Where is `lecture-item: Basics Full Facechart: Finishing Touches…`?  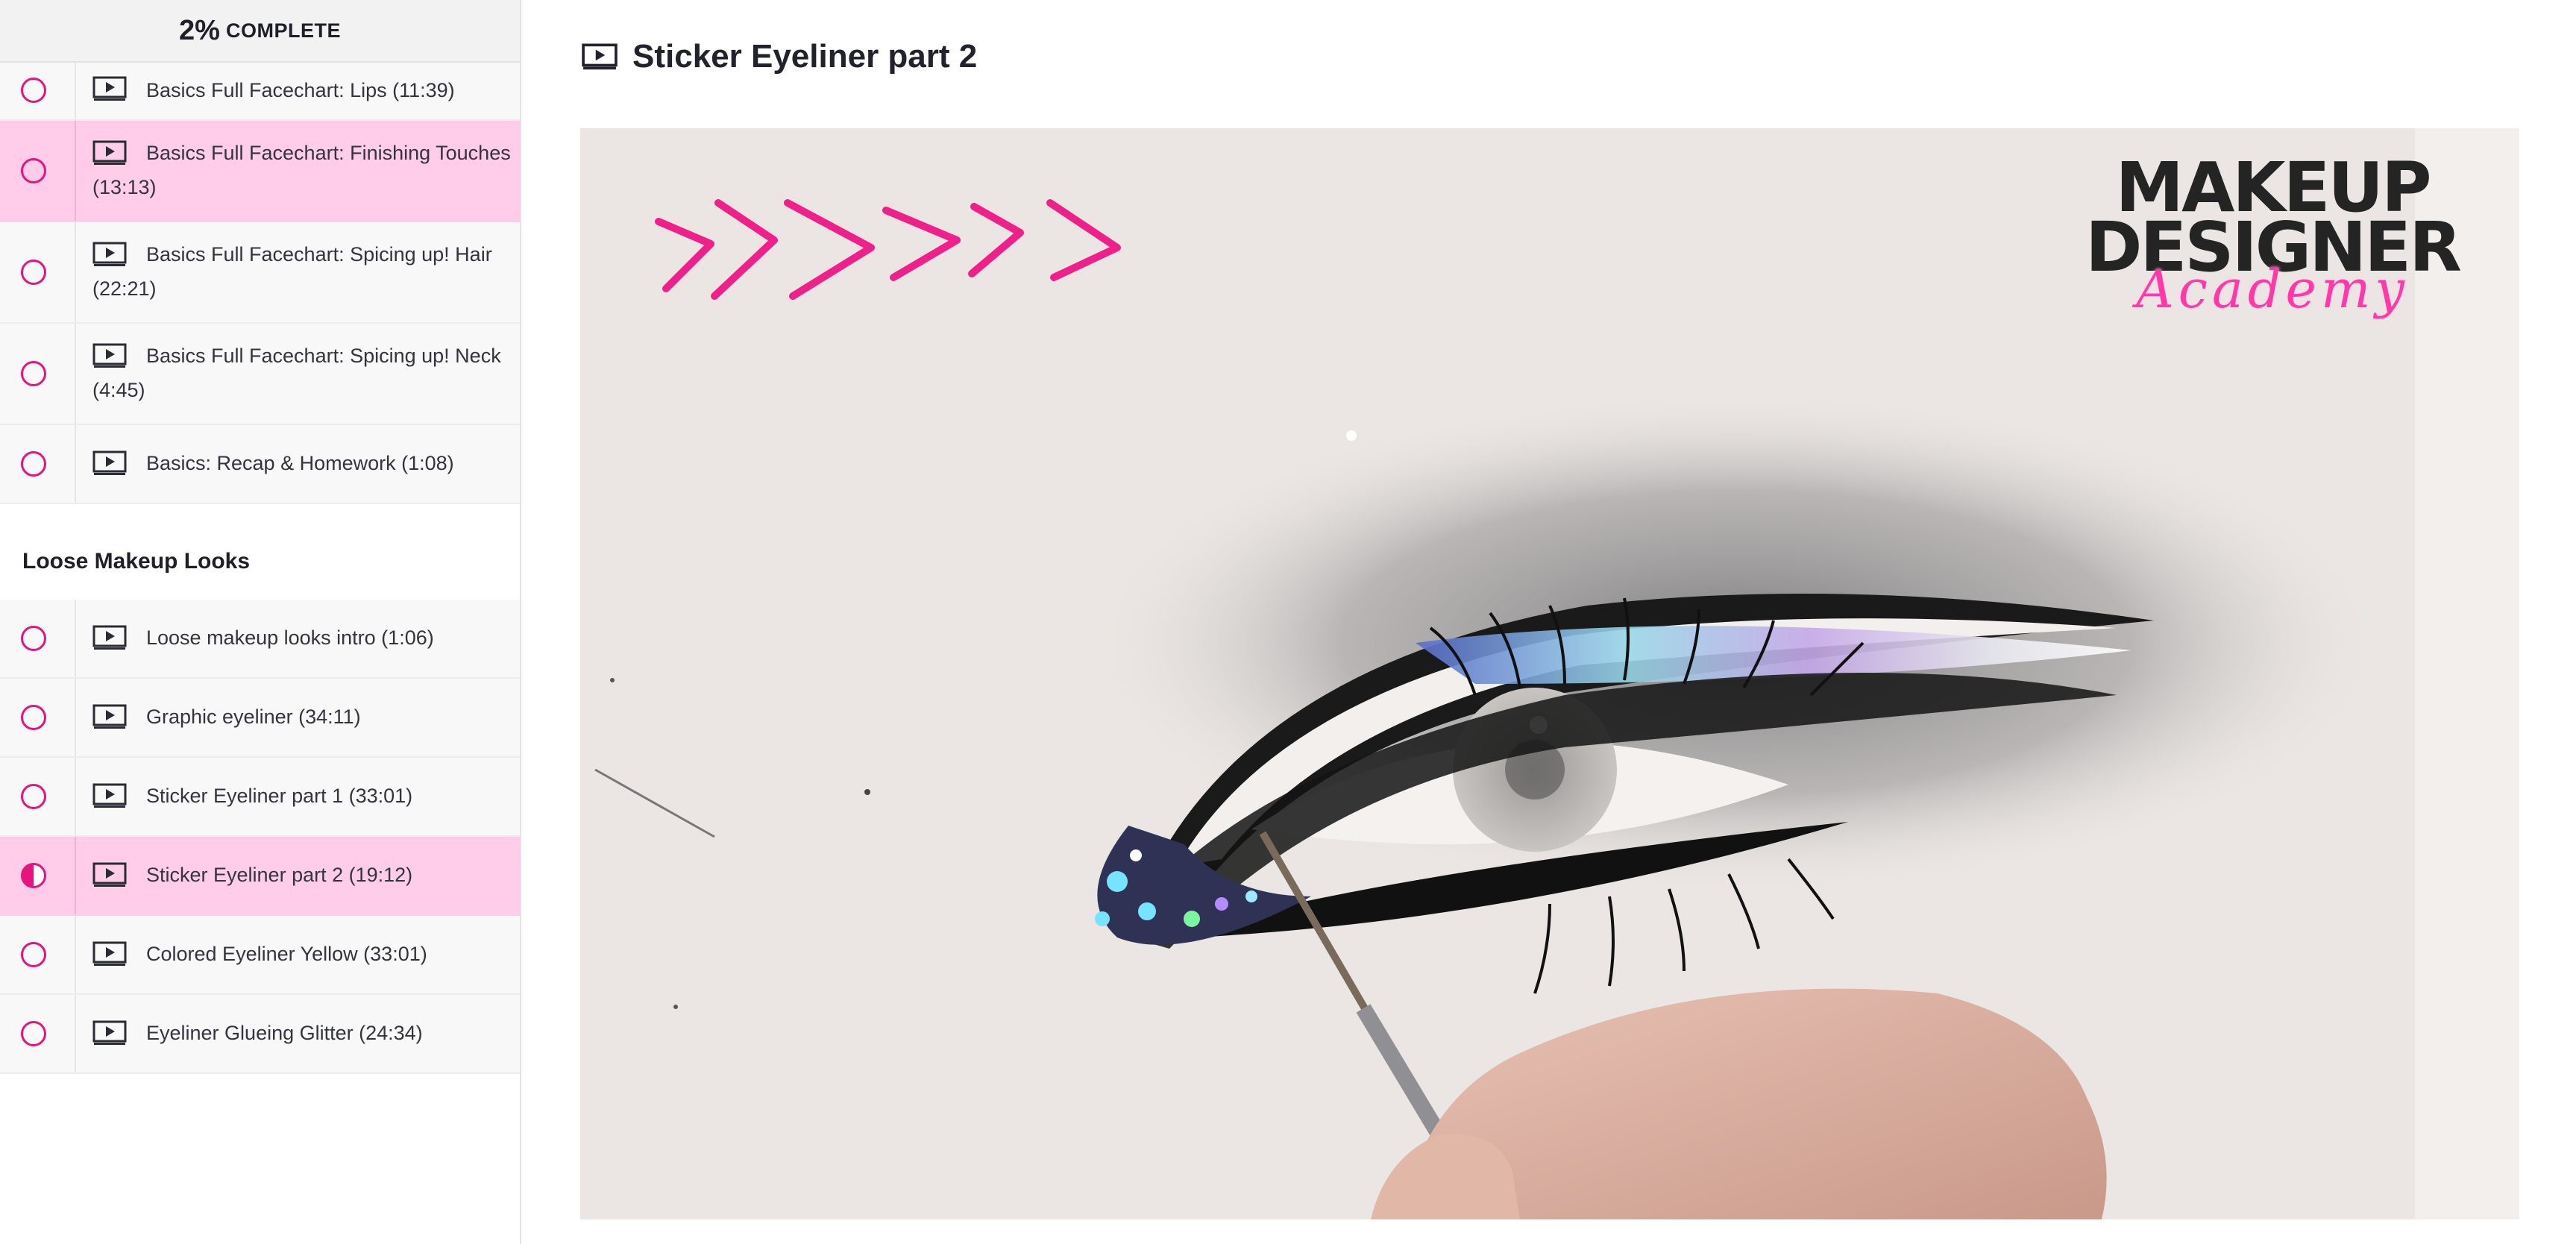
lecture-item: Basics Full Facechart: Finishing Touches… is located at coordinates (260, 171).